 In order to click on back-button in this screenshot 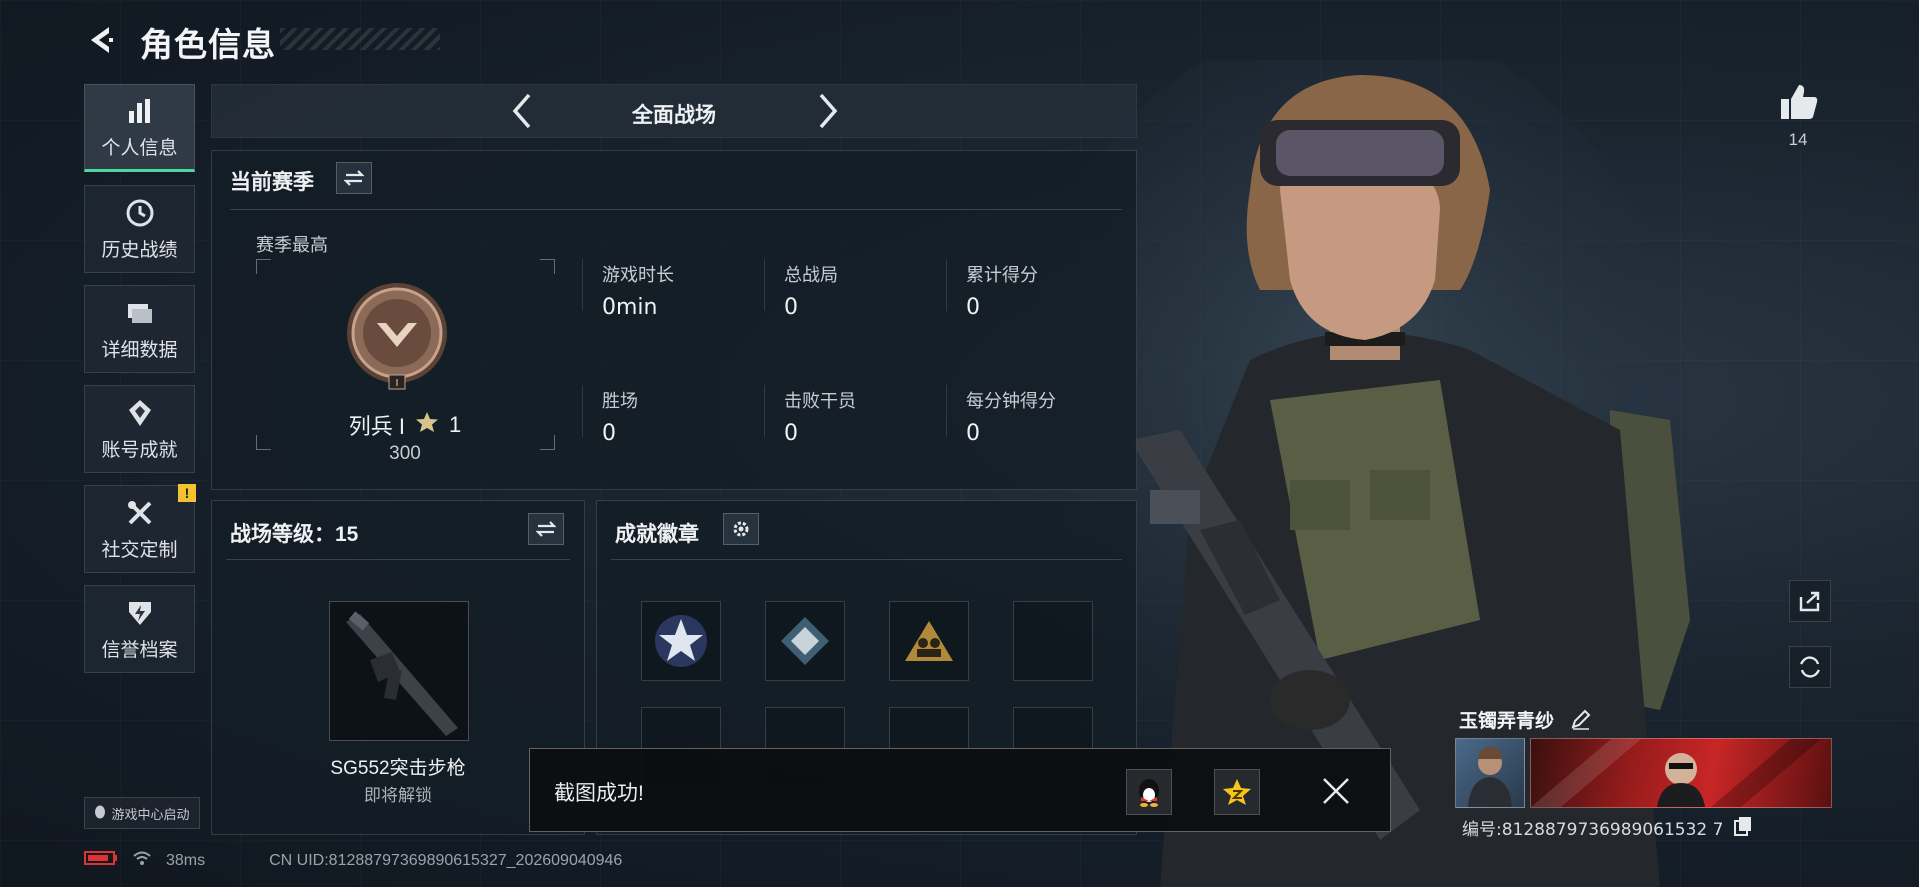, I will do `click(102, 40)`.